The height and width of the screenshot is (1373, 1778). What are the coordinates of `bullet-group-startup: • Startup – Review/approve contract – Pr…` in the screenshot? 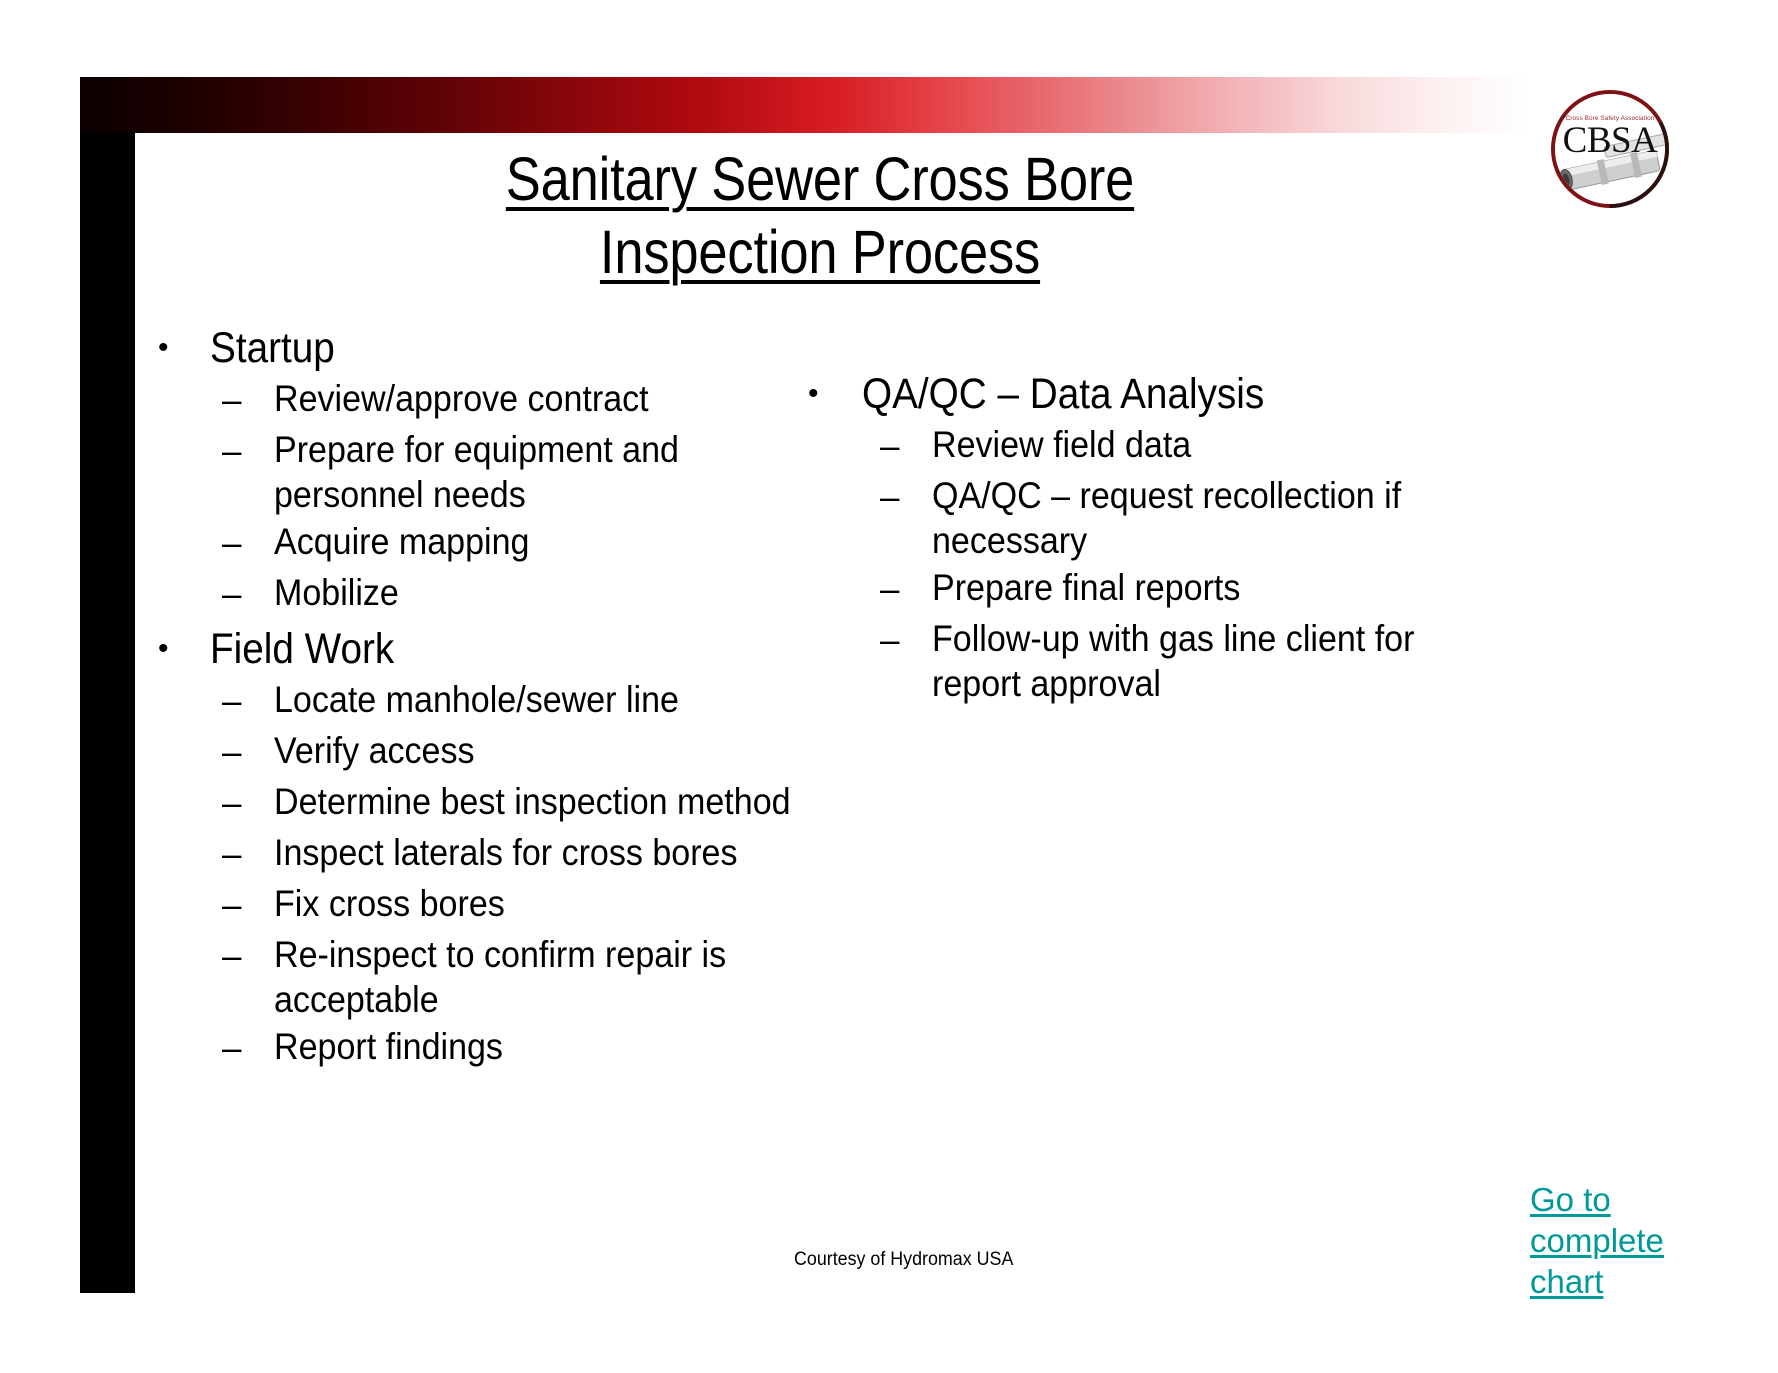 It's located at (500, 470).